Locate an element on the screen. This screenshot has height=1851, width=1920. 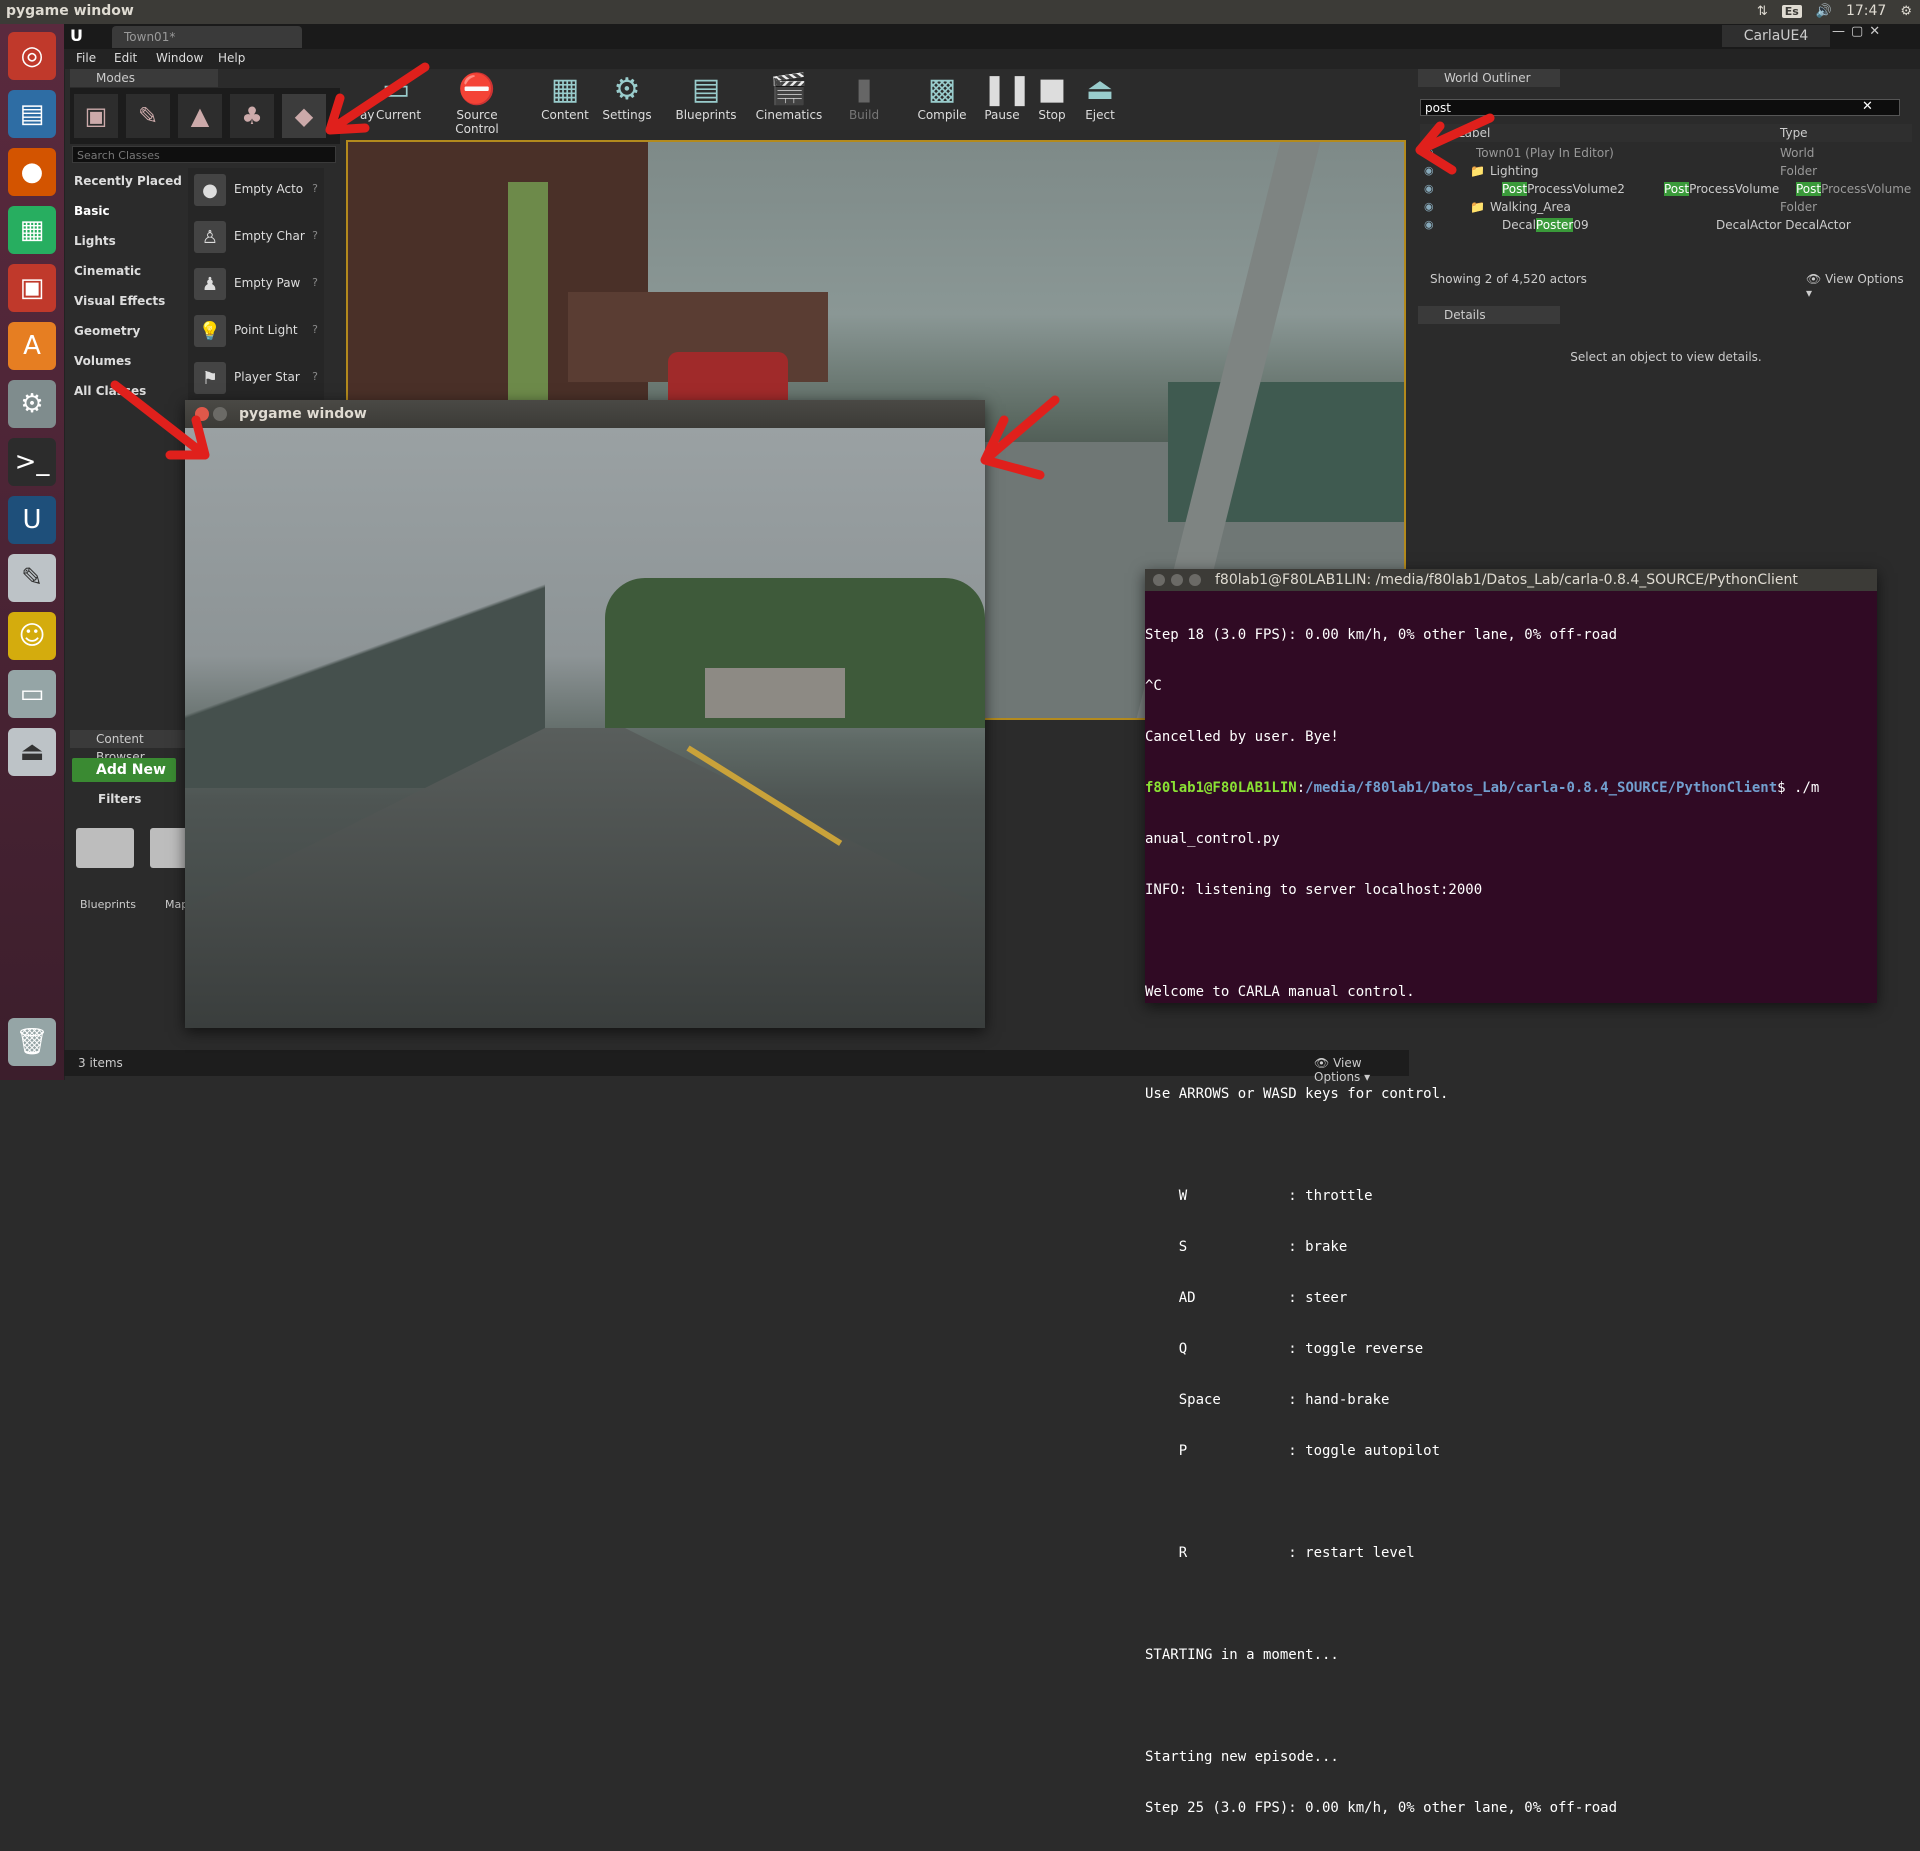
firefox-icon: ● is located at coordinates (32, 172).